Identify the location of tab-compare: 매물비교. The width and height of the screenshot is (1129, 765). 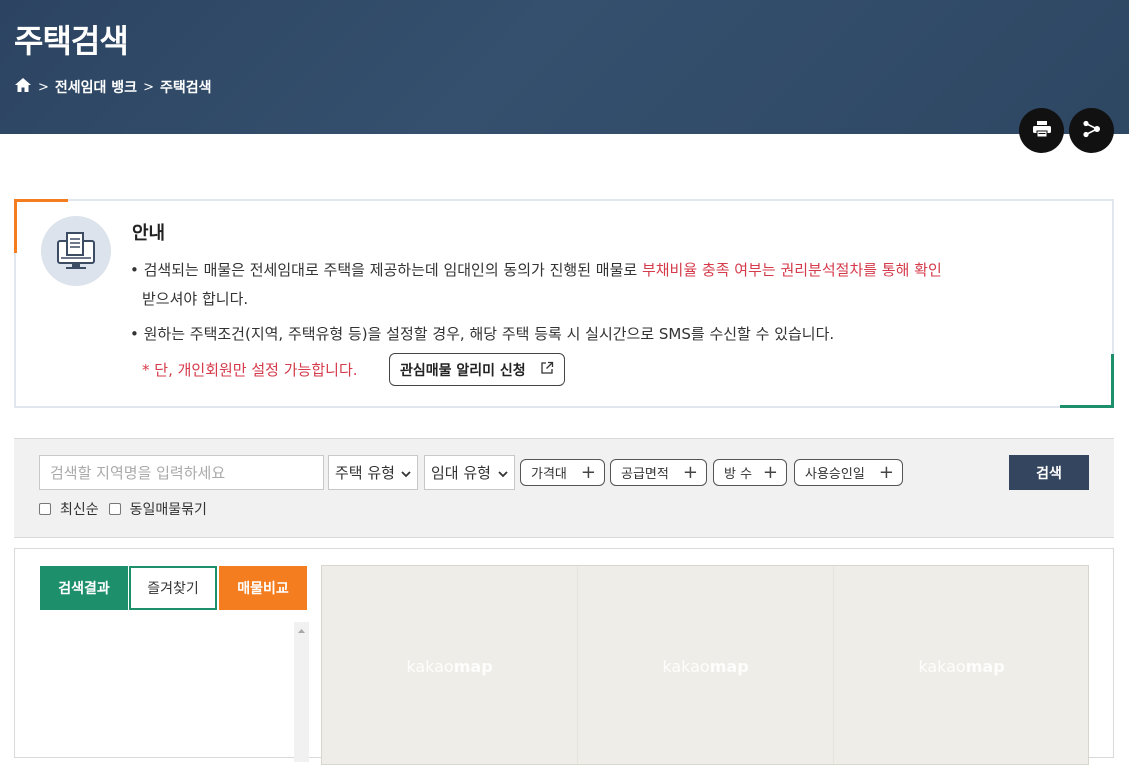
(263, 588).